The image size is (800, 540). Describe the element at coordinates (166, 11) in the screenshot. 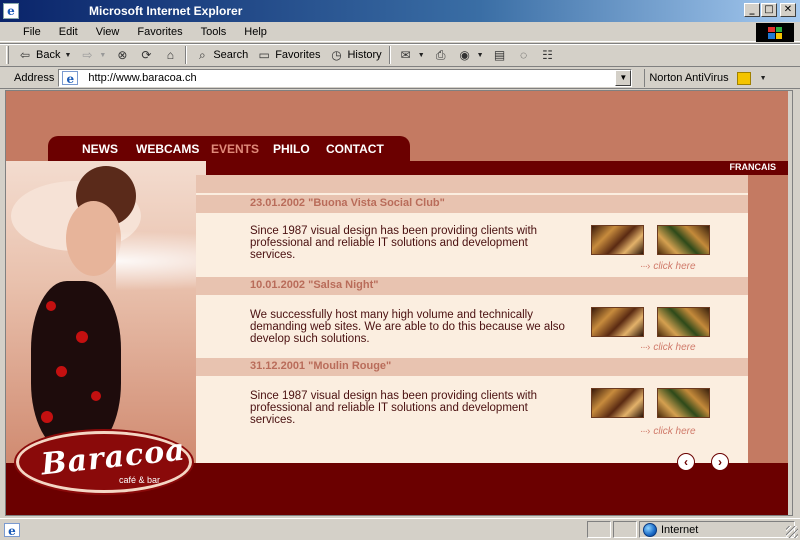

I see `window-title: Microsoft Internet Explorer` at that location.